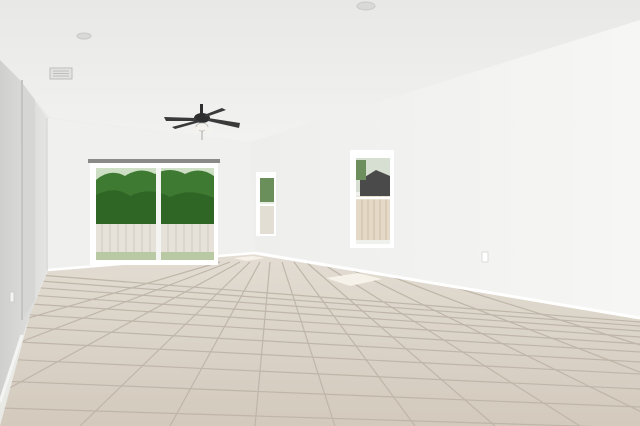 The height and width of the screenshot is (426, 640). I want to click on wall-switch, so click(12, 297).